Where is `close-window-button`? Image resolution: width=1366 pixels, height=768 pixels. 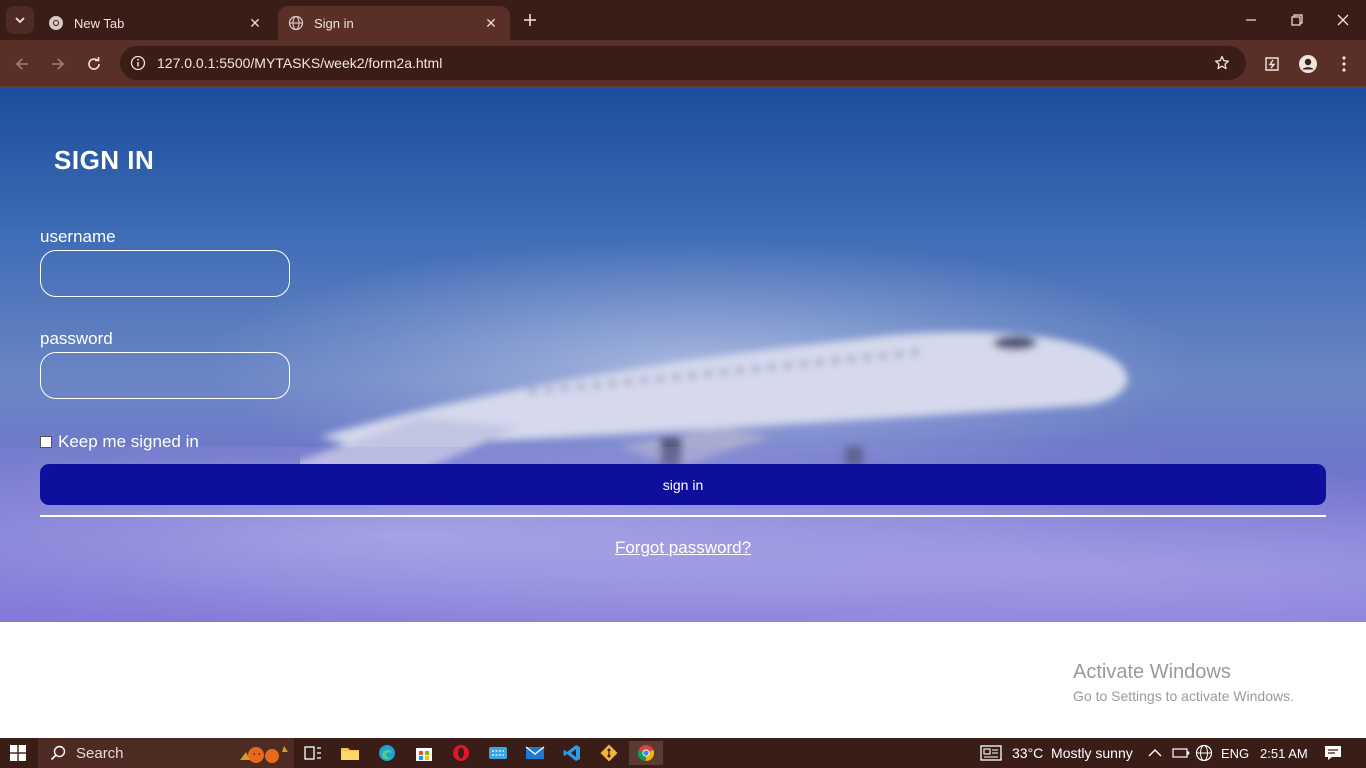
close-window-button is located at coordinates (1343, 20).